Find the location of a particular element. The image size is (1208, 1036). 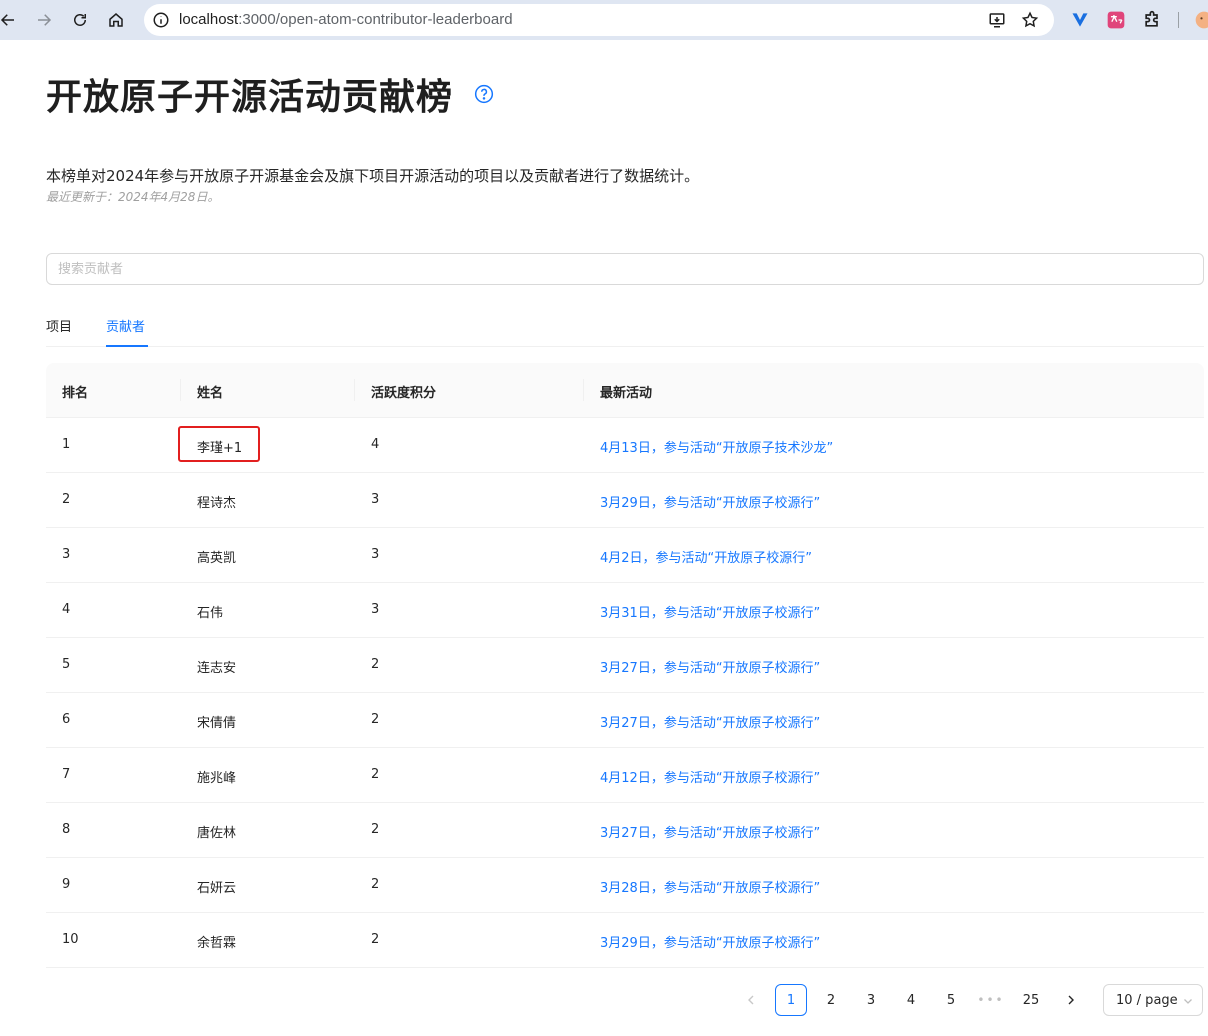

toolbar-divider is located at coordinates (1178, 20).